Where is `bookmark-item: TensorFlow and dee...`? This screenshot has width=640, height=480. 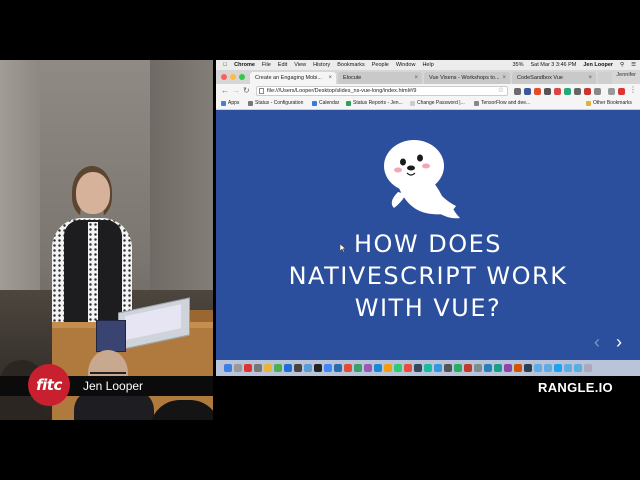
bookmark-item: TensorFlow and dee... is located at coordinates (502, 103).